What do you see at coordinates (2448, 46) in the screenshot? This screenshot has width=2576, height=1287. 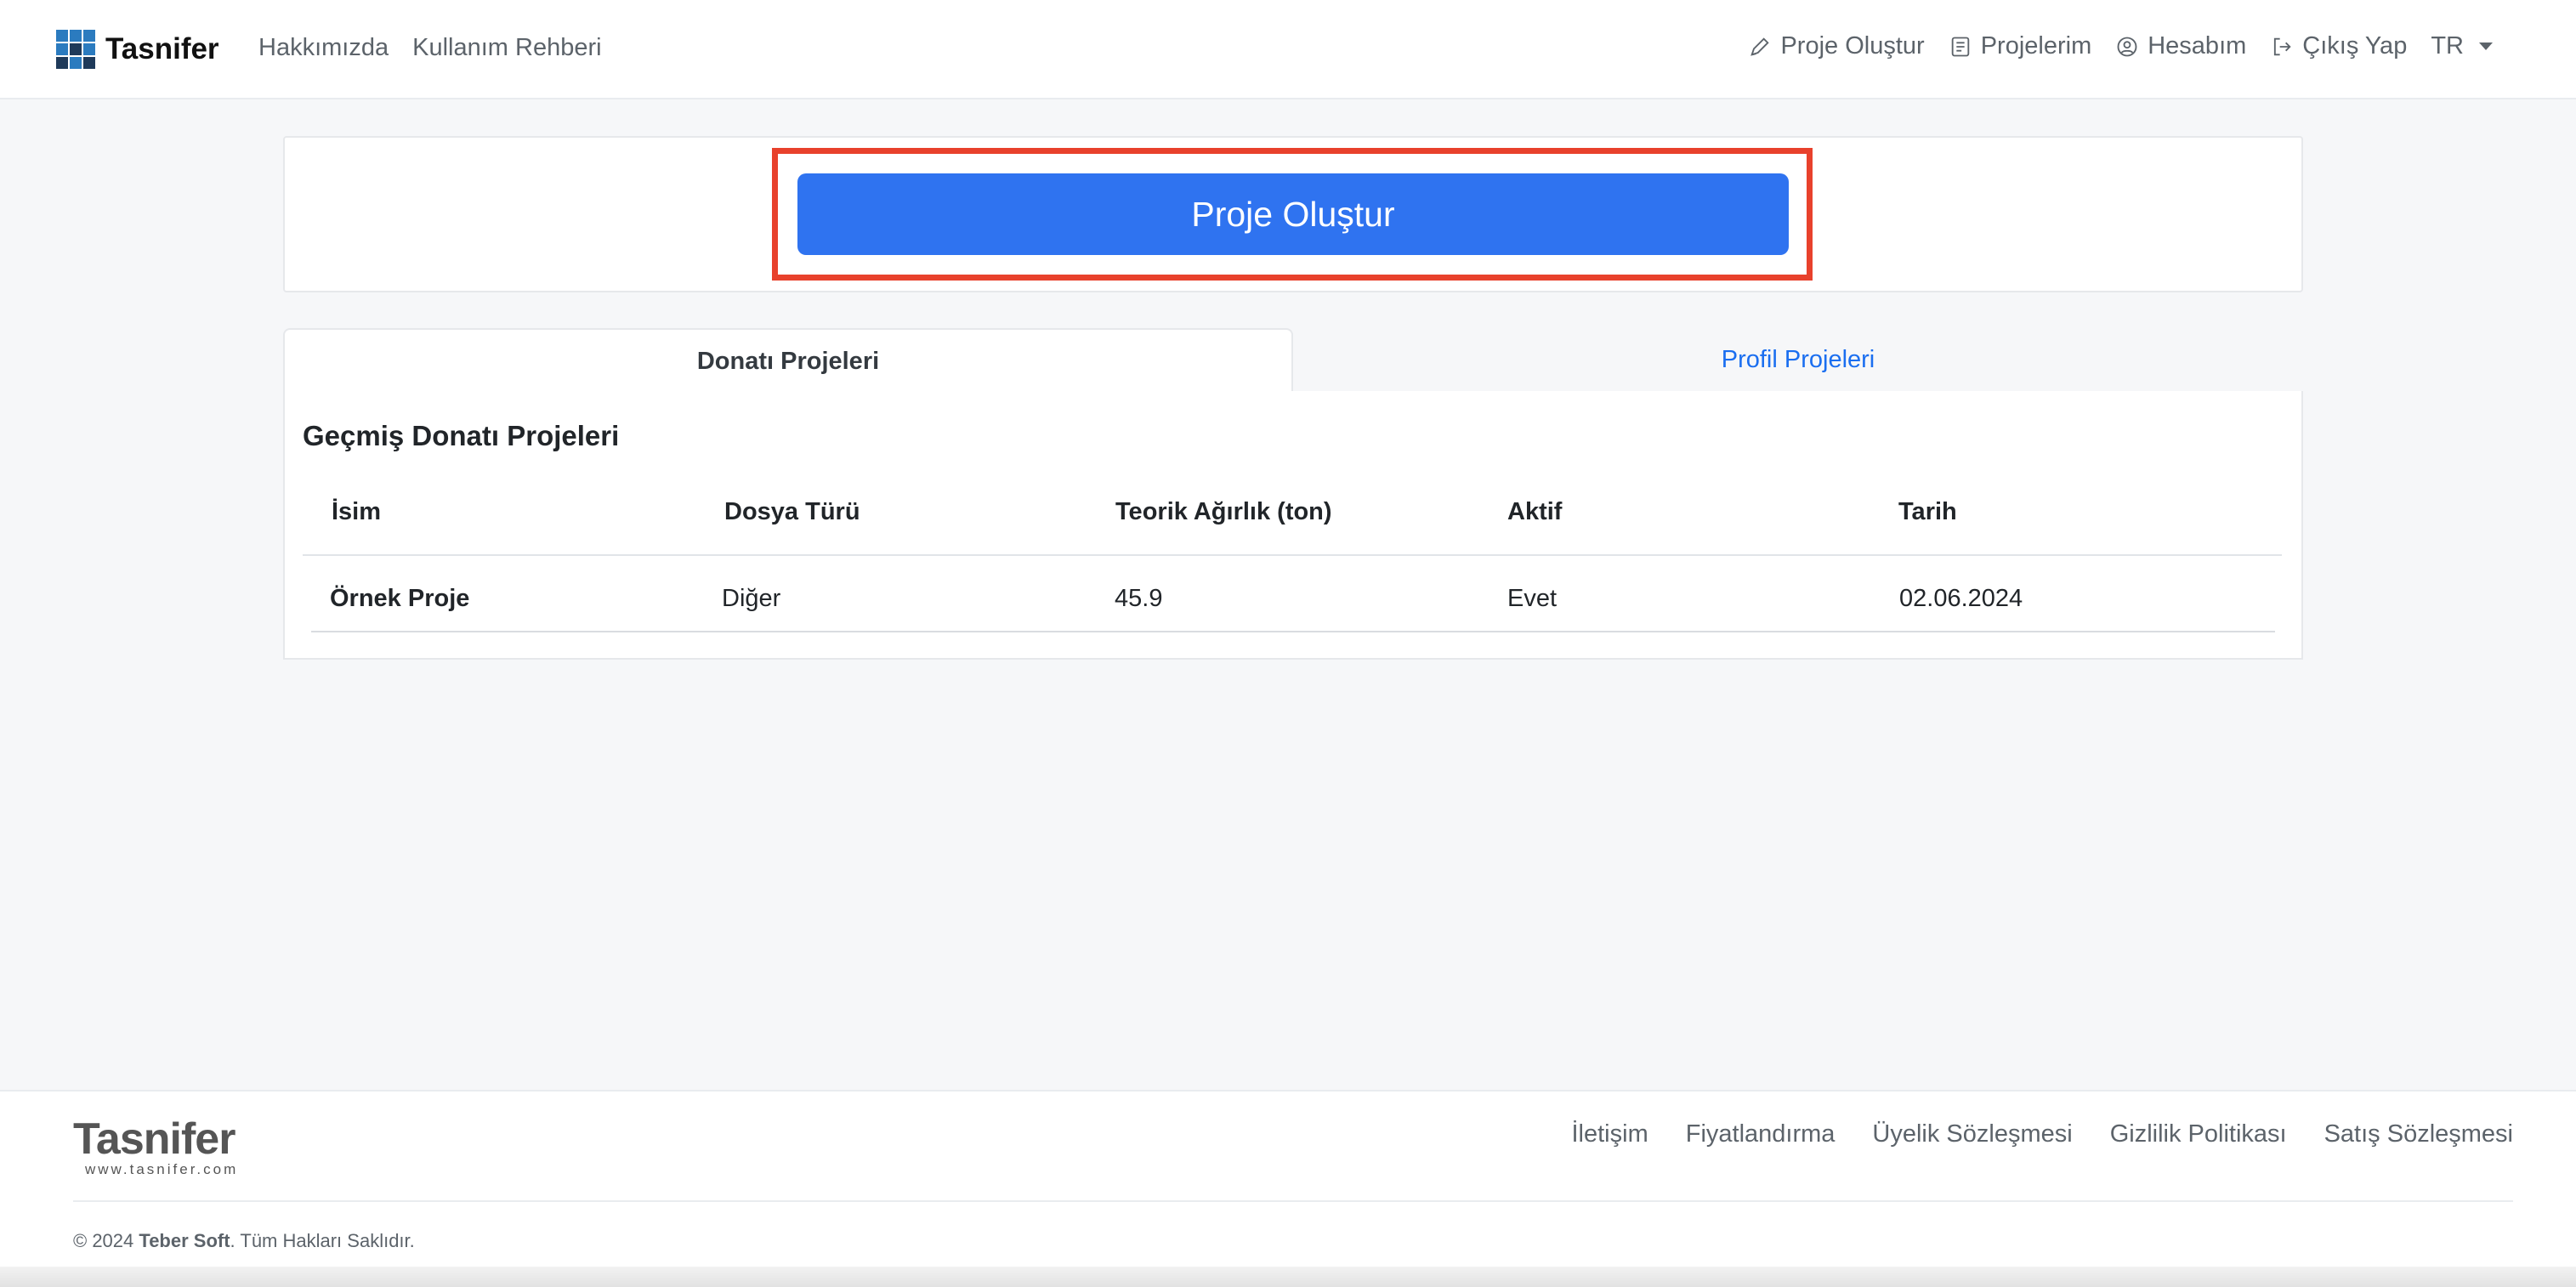 I see `language-label: TR` at bounding box center [2448, 46].